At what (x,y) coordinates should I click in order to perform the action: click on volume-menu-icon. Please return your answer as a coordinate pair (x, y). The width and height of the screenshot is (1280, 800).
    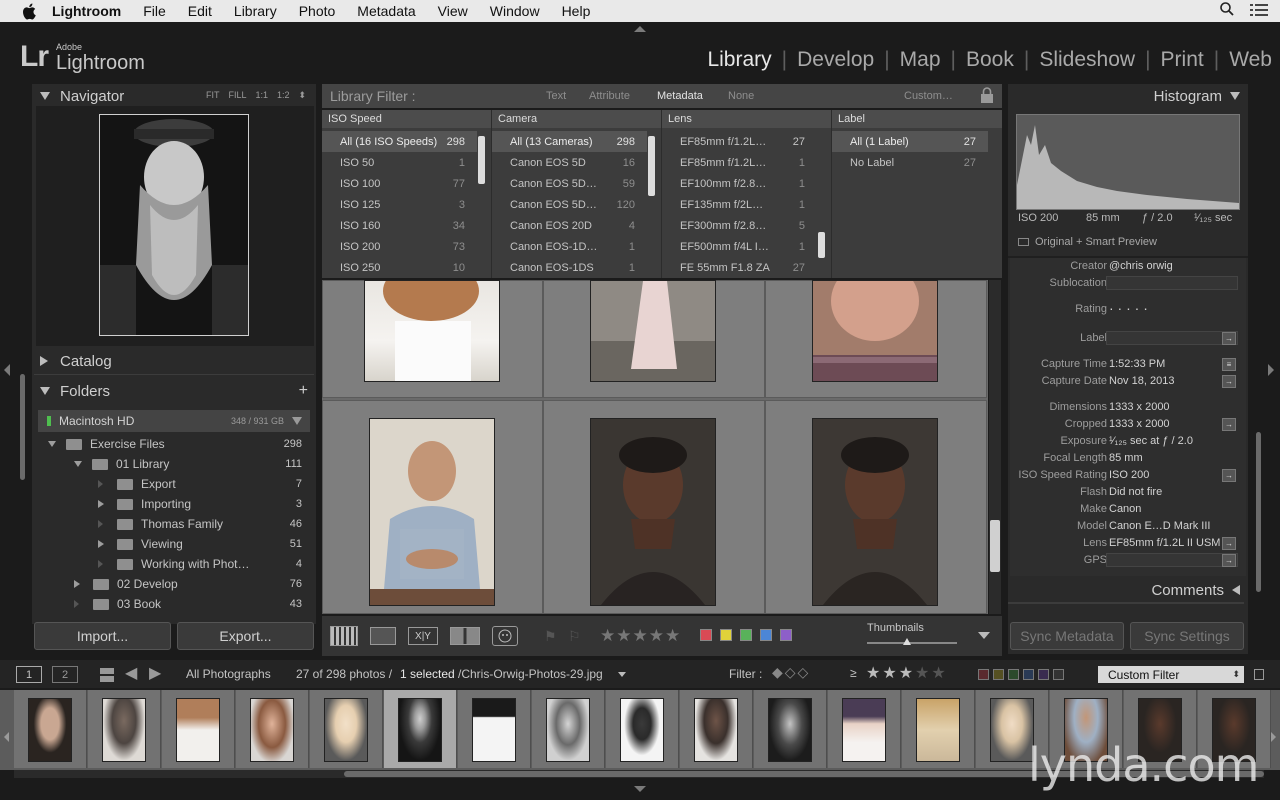
    Looking at the image, I should click on (297, 421).